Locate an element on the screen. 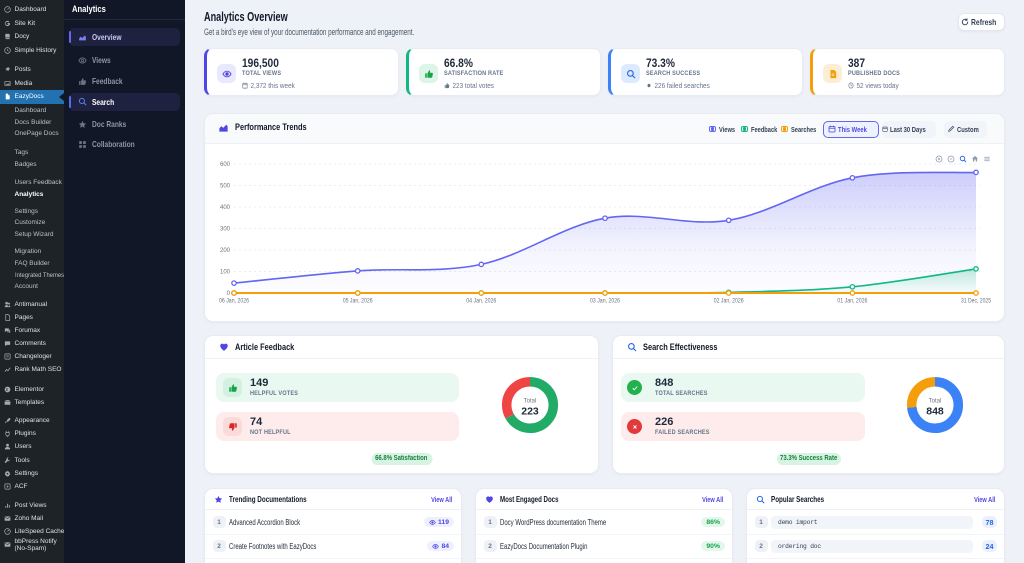  svg-text: 223 is located at coordinates (530, 412).